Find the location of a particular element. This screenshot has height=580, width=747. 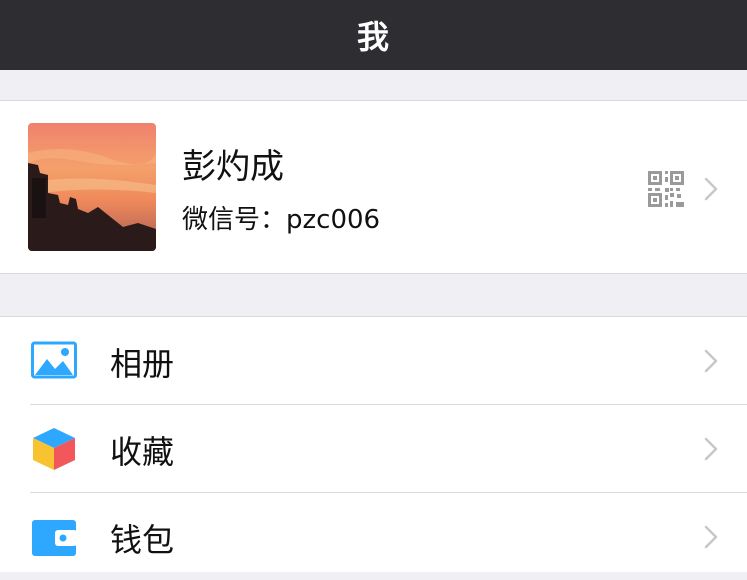

favorites-cube-icon is located at coordinates (54, 449).